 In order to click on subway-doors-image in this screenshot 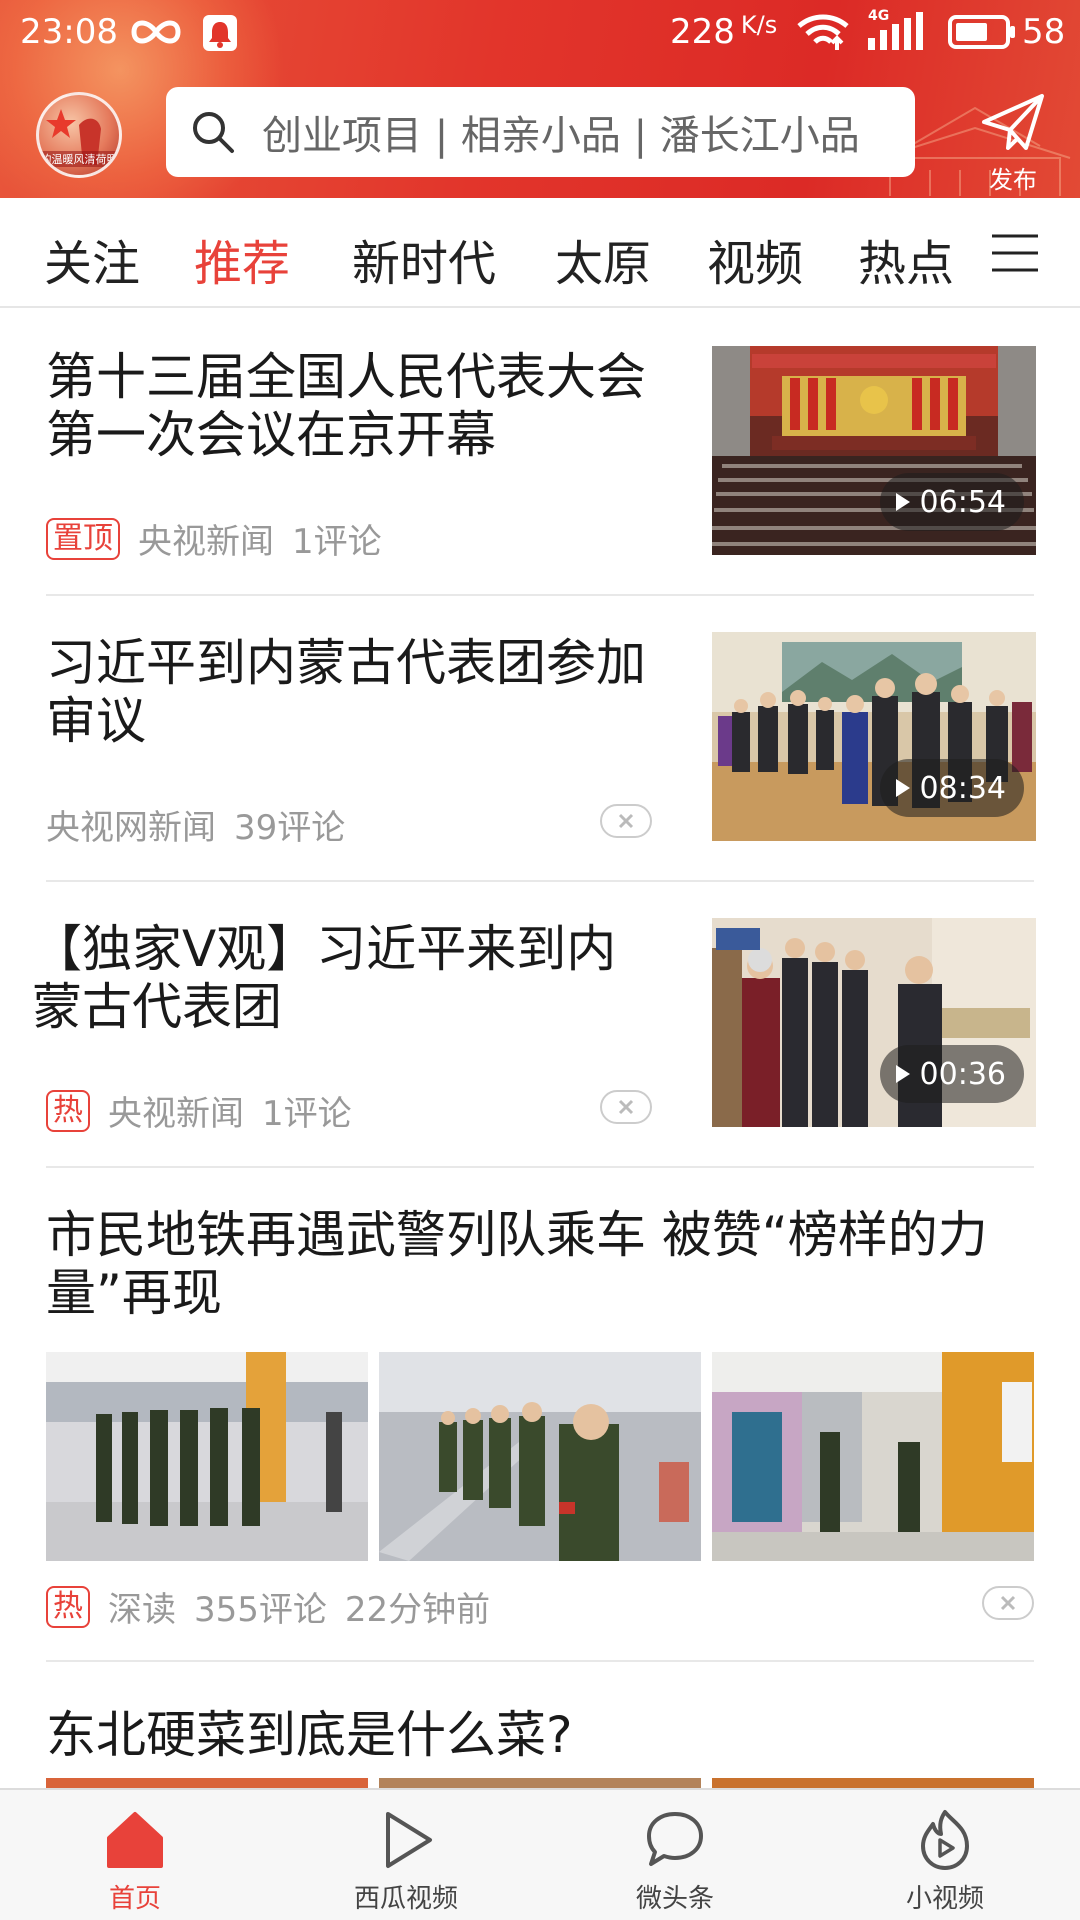, I will do `click(873, 1456)`.